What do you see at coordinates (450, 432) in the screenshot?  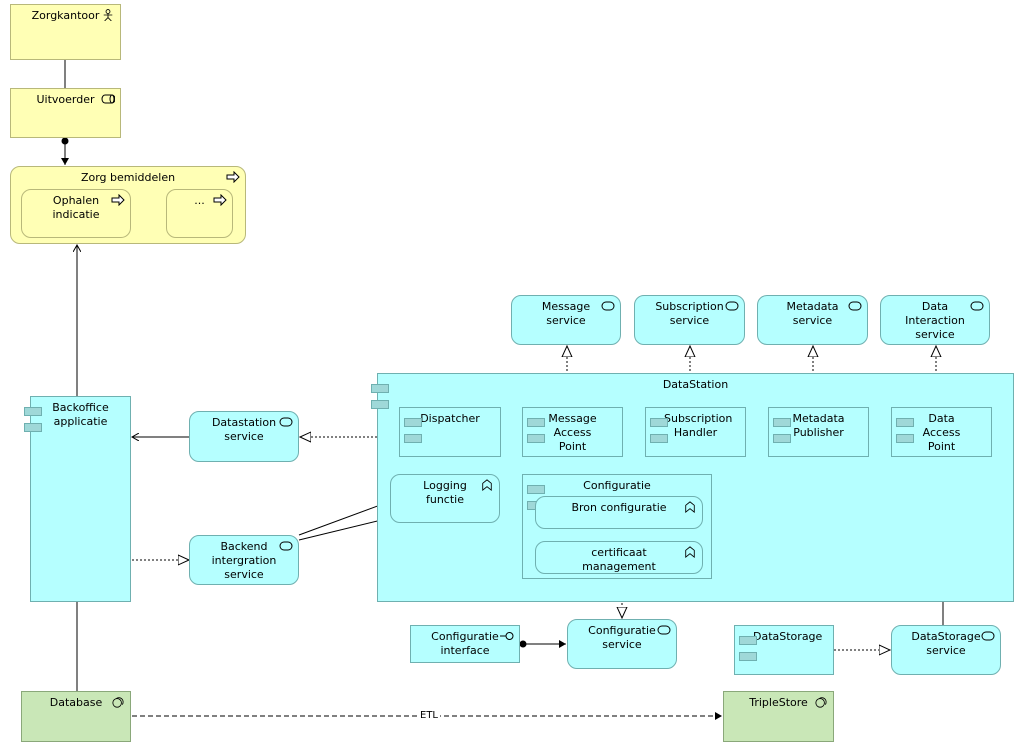 I see `dispatcher: Dispatcher` at bounding box center [450, 432].